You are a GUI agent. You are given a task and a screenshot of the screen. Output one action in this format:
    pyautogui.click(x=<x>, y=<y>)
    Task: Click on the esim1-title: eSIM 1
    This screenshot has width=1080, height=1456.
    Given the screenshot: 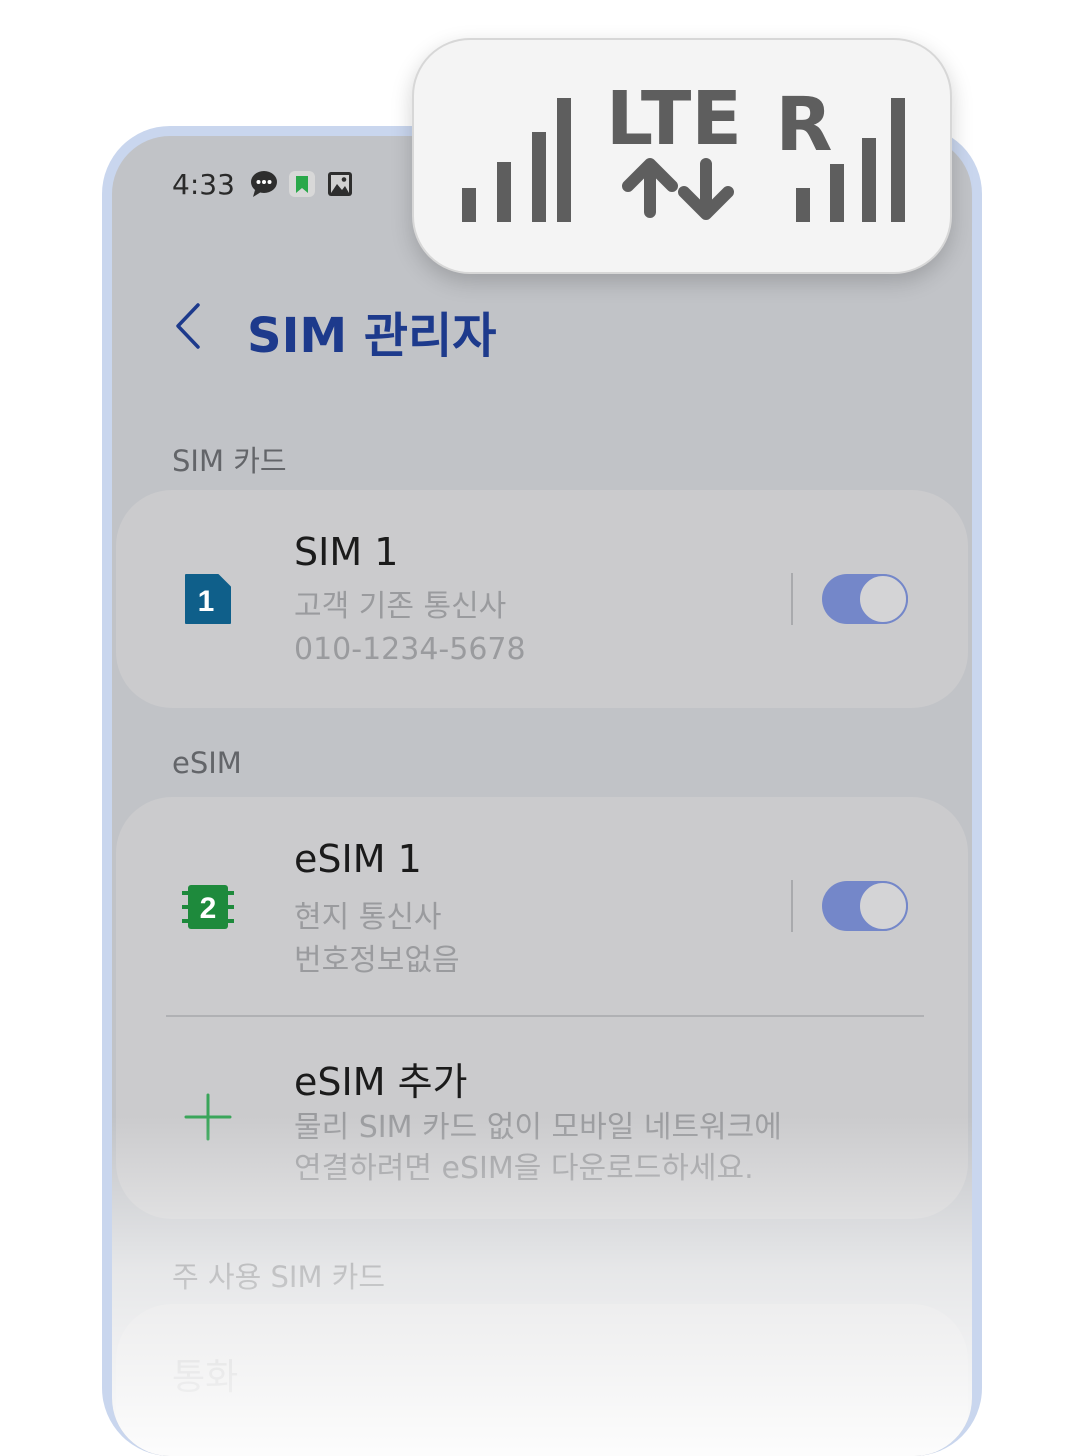 What is the action you would take?
    pyautogui.click(x=358, y=859)
    